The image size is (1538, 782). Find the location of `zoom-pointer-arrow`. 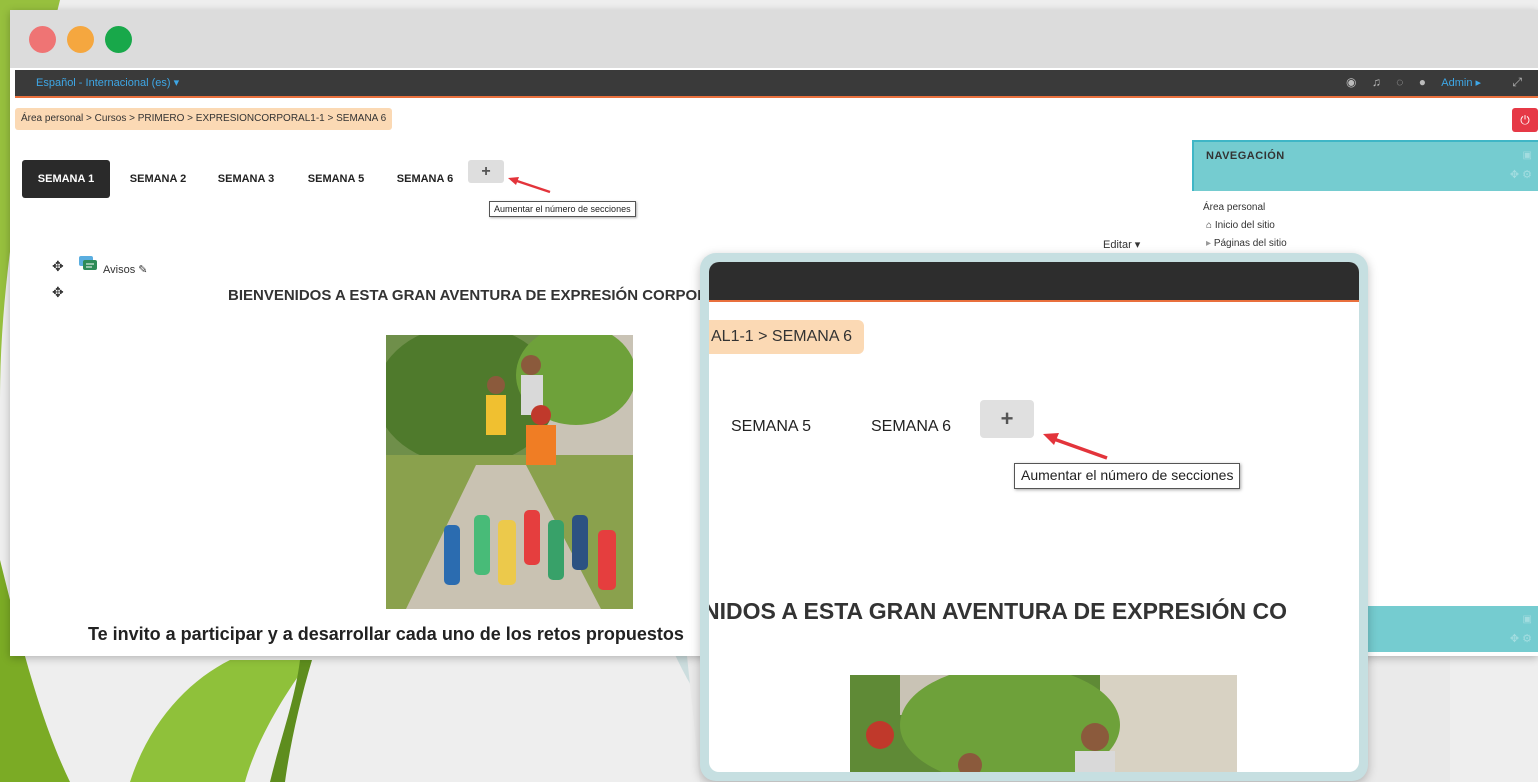

zoom-pointer-arrow is located at coordinates (1075, 446).